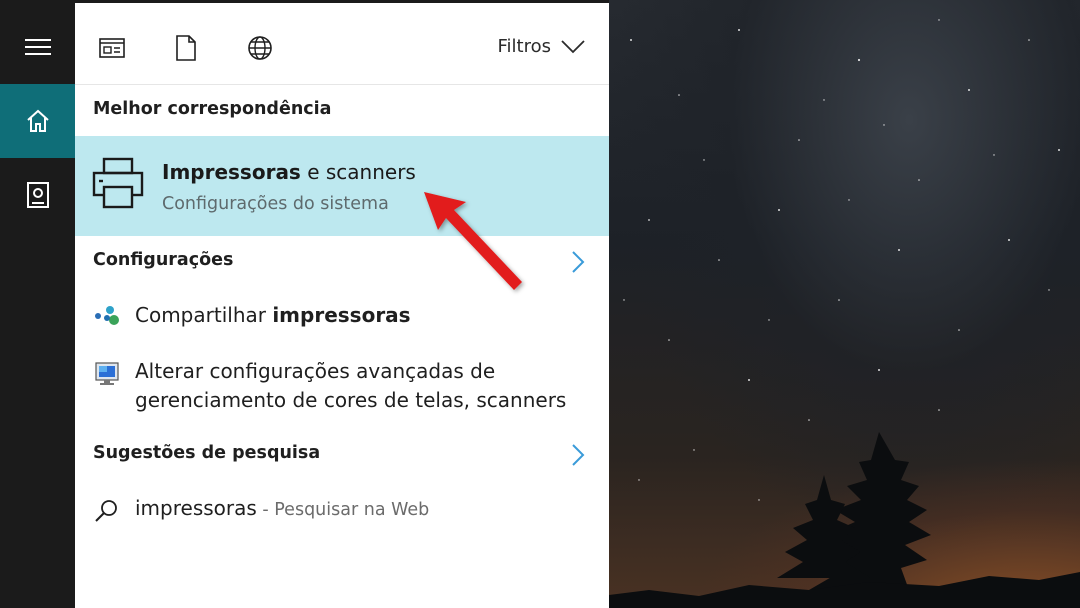 Image resolution: width=1080 pixels, height=608 pixels. I want to click on filters-dropdown: Filtros, so click(542, 46).